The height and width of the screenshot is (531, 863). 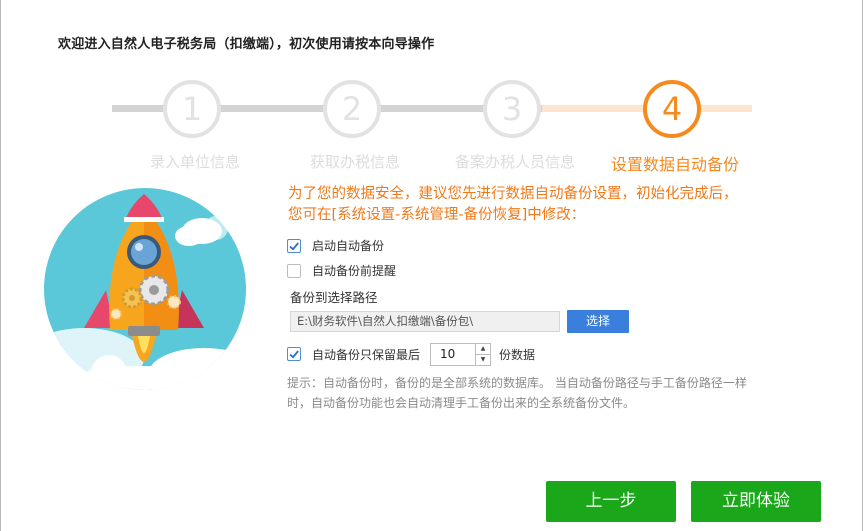 I want to click on step-3-circle: 3, so click(x=512, y=109).